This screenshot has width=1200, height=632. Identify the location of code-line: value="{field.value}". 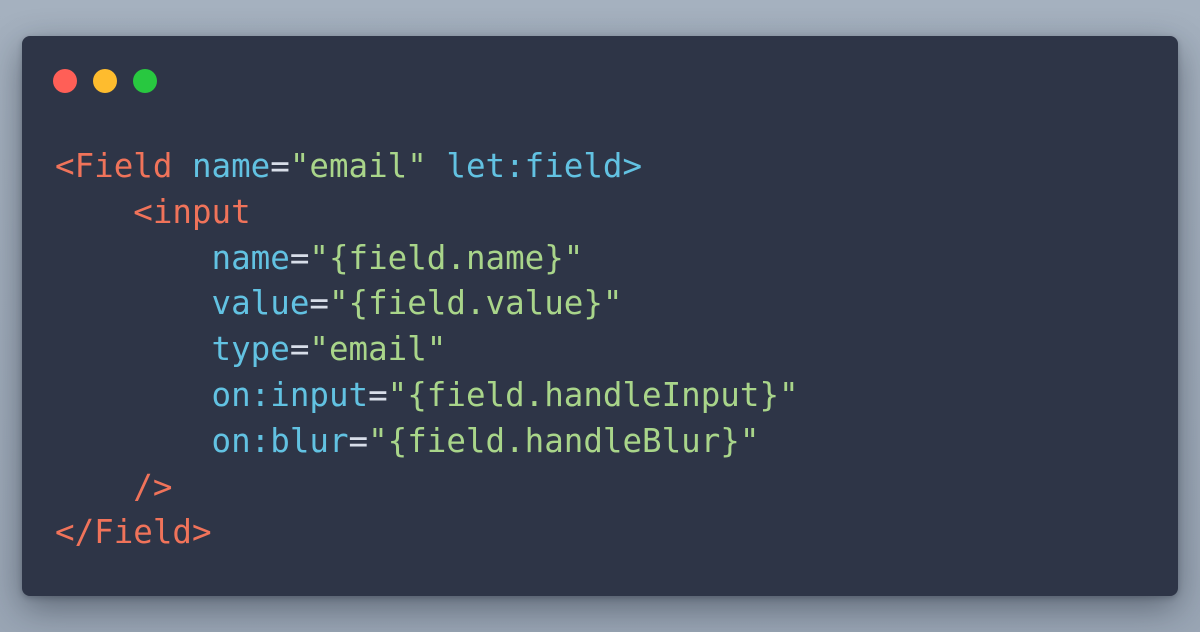
(427, 304).